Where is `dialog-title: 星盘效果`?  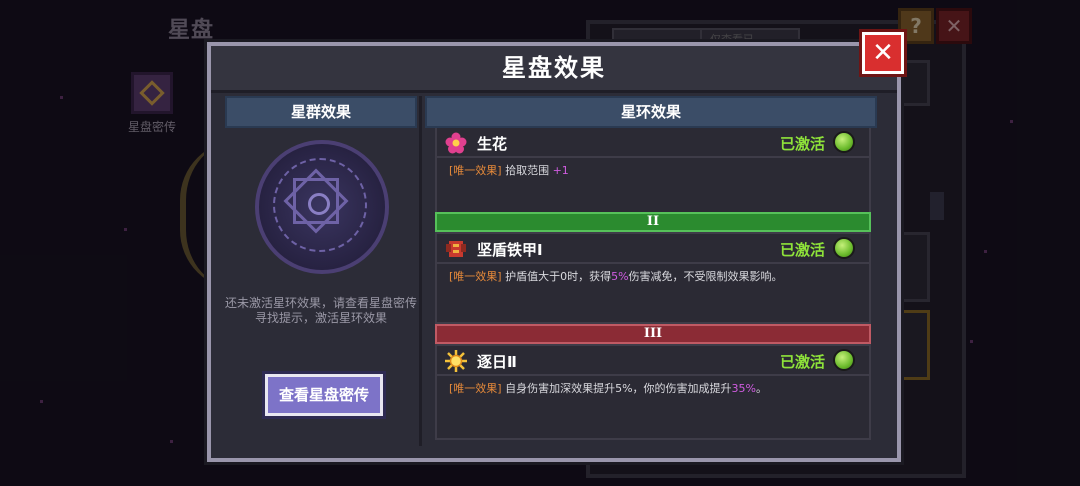
dialog-title: 星盘效果 is located at coordinates (554, 69).